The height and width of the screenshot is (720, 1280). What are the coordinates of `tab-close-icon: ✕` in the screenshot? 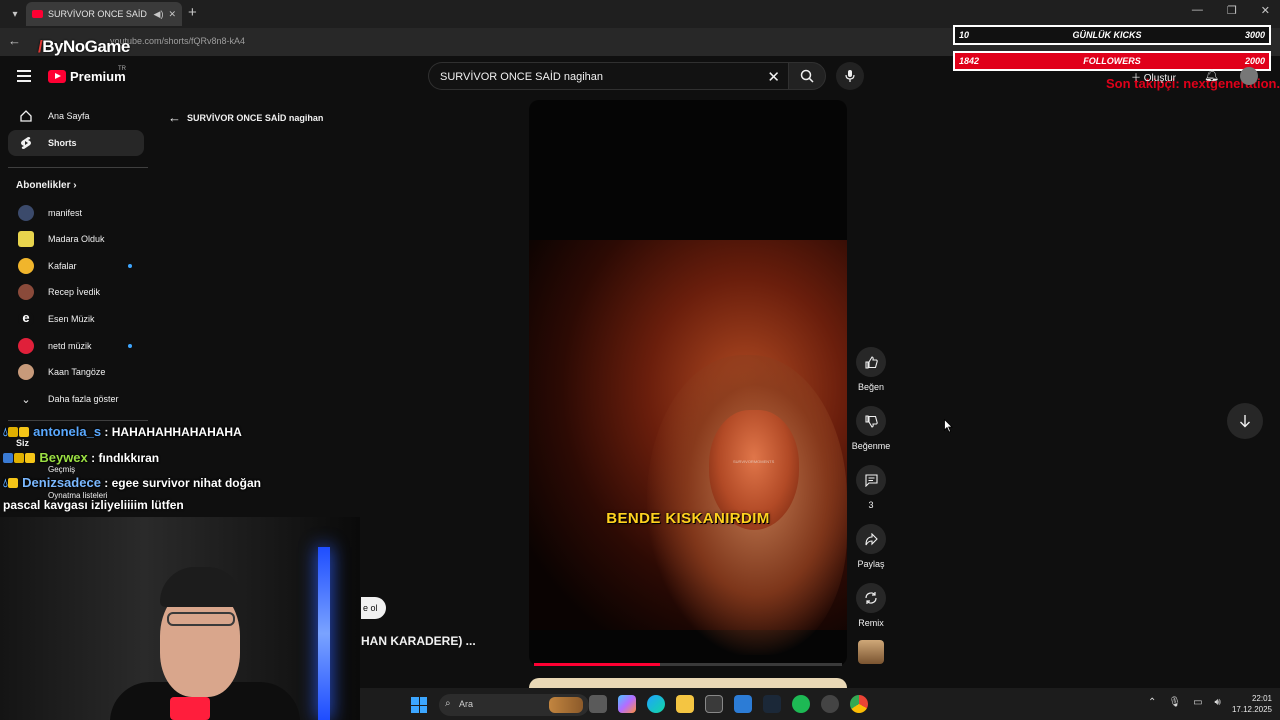 It's located at (172, 14).